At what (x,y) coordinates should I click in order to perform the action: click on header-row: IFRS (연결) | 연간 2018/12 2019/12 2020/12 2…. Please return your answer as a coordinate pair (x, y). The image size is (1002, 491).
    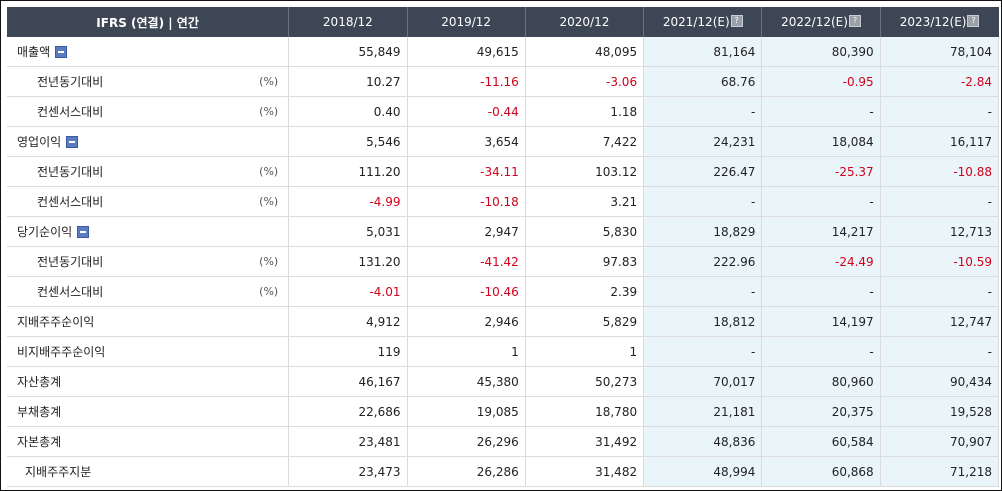
    Looking at the image, I should click on (503, 22).